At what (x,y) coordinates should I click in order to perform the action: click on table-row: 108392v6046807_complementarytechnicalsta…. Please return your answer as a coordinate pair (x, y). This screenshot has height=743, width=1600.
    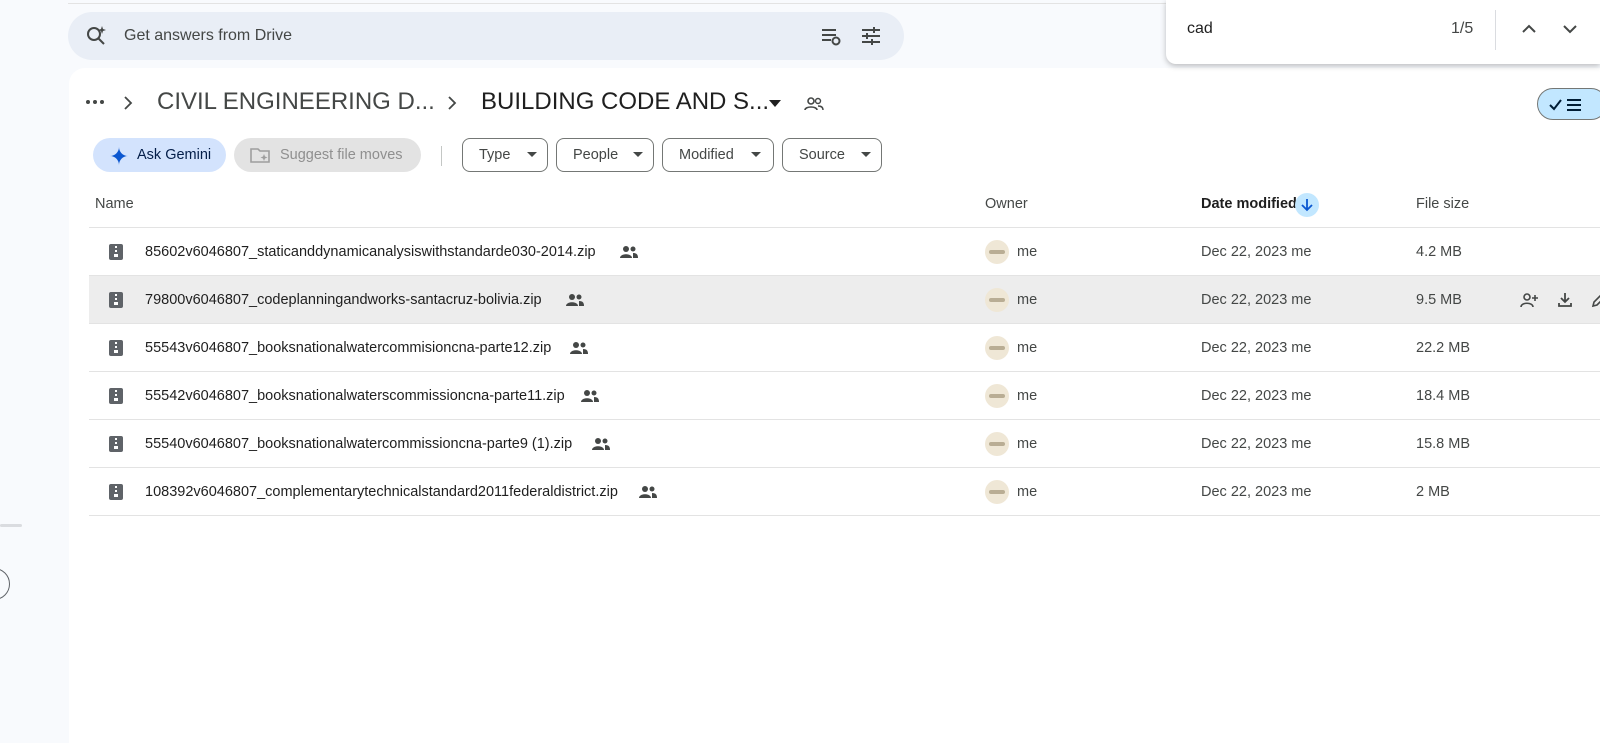
    Looking at the image, I should click on (844, 492).